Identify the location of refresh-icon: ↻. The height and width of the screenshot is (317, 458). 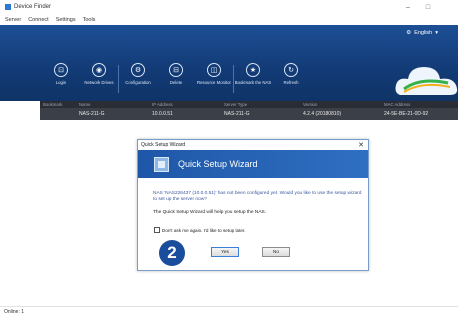
(291, 70).